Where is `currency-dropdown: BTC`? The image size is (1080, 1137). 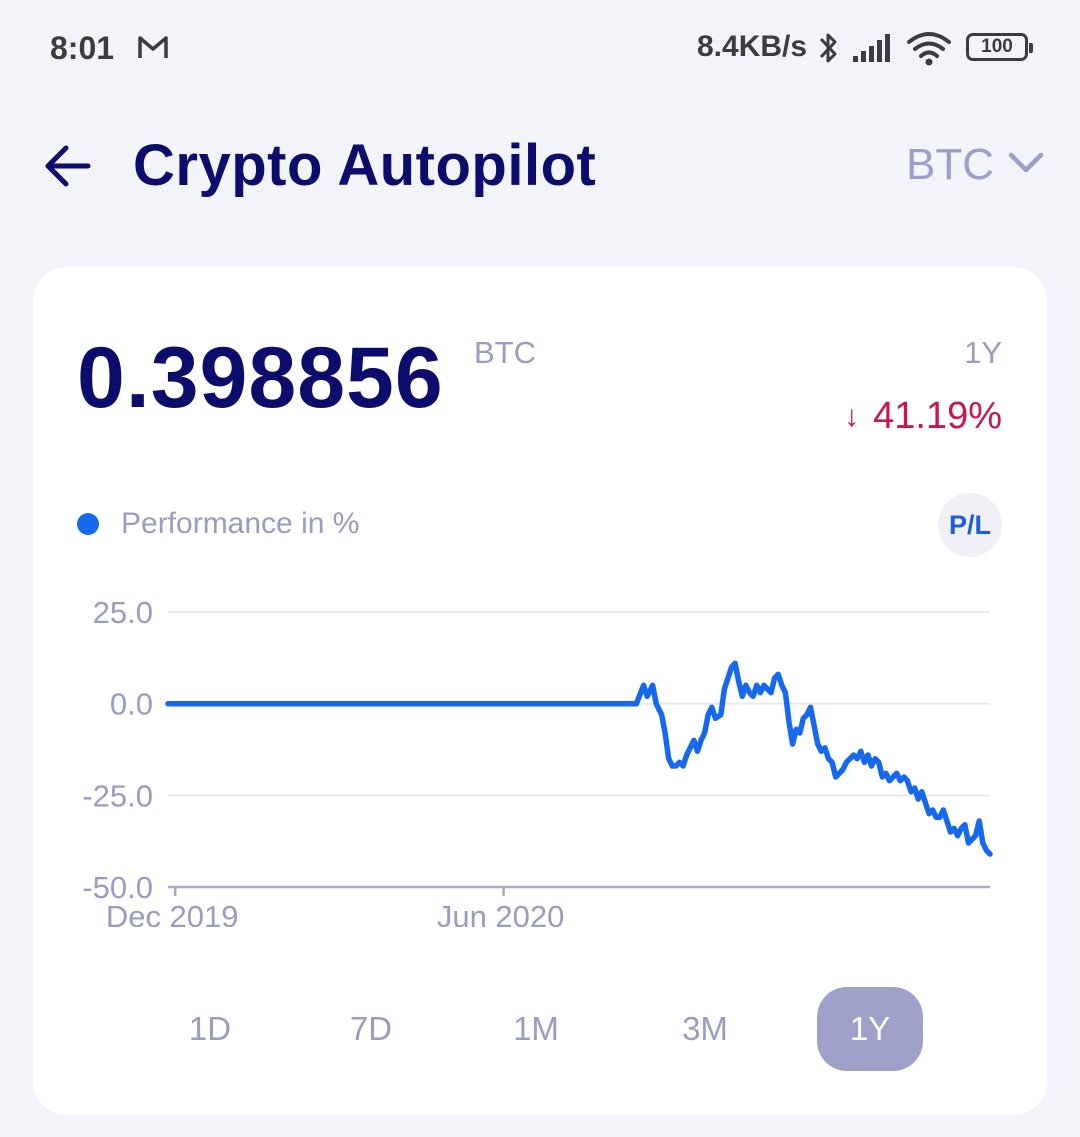
currency-dropdown: BTC is located at coordinates (975, 165).